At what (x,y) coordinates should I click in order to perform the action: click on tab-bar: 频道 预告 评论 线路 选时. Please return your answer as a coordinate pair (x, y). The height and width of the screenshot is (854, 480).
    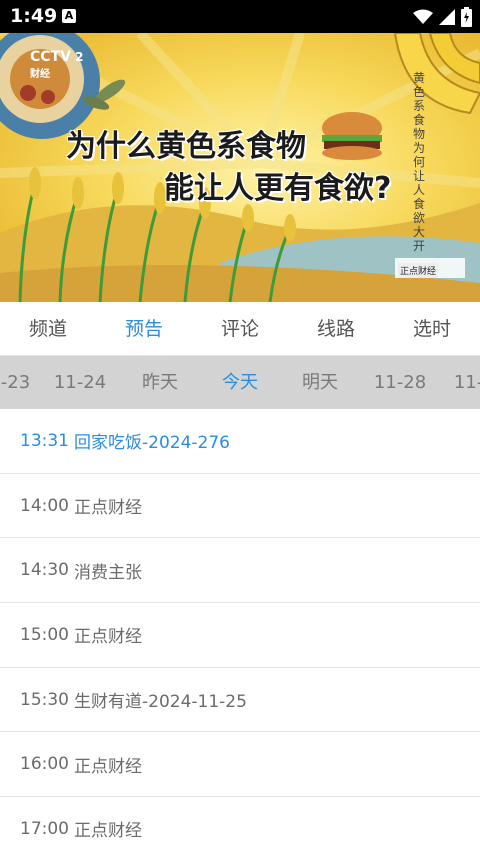
    Looking at the image, I should click on (240, 329).